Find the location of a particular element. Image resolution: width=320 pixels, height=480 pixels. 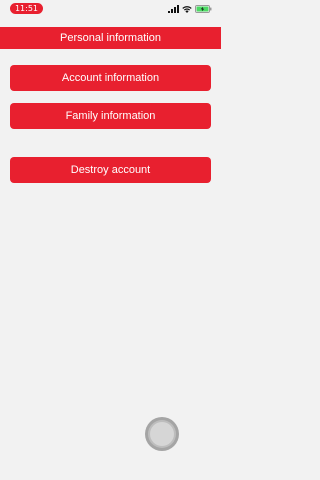

destroy-account-button: Destroy account is located at coordinates (110, 170).